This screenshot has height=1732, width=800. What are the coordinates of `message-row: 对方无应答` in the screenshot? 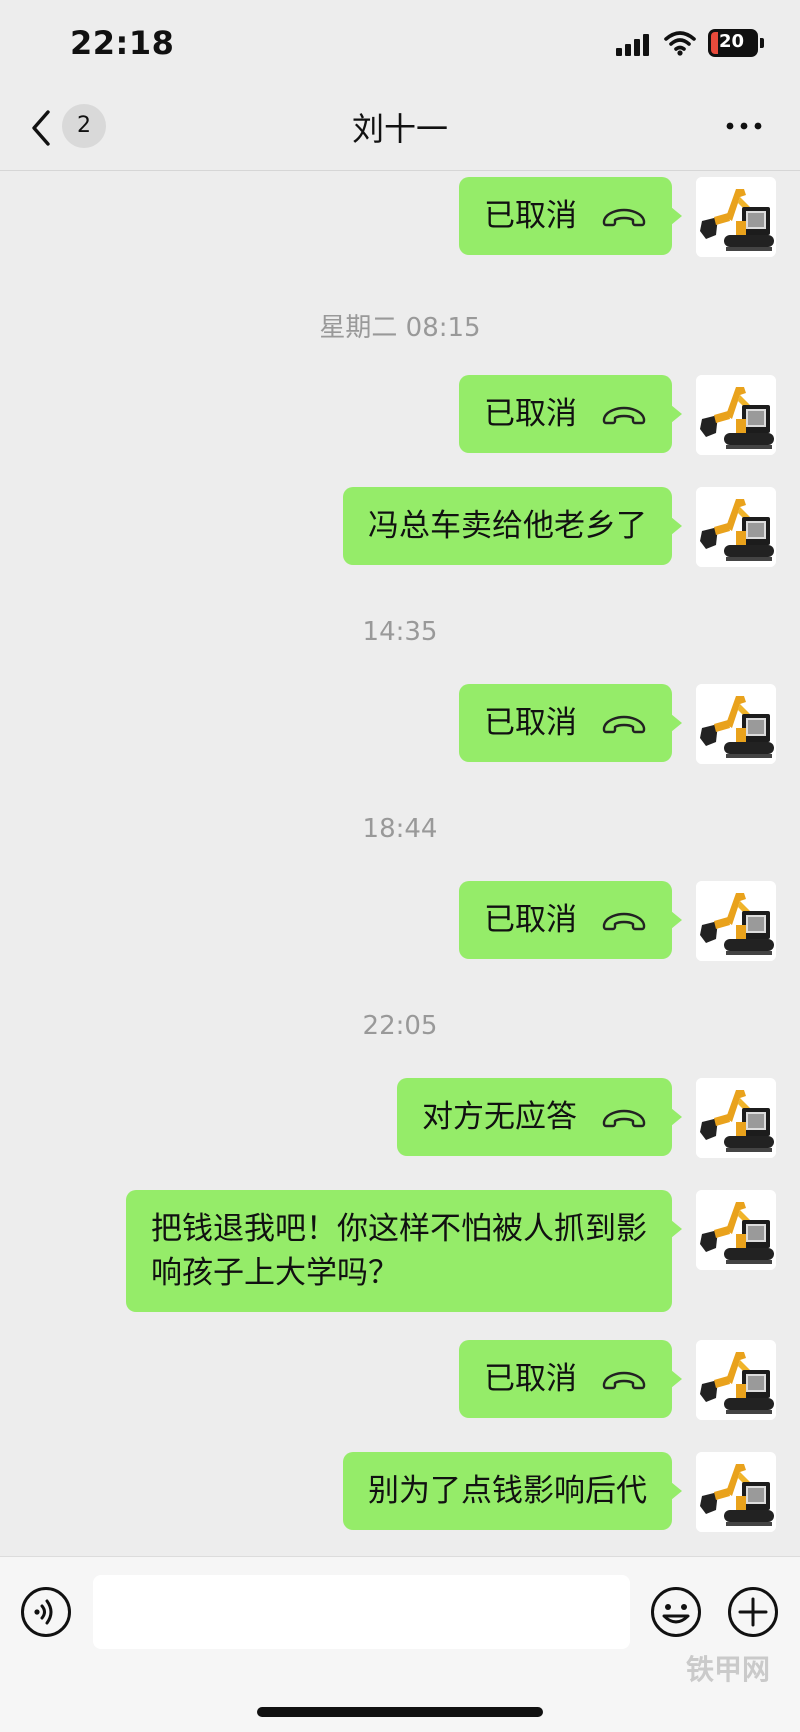 It's located at (586, 1118).